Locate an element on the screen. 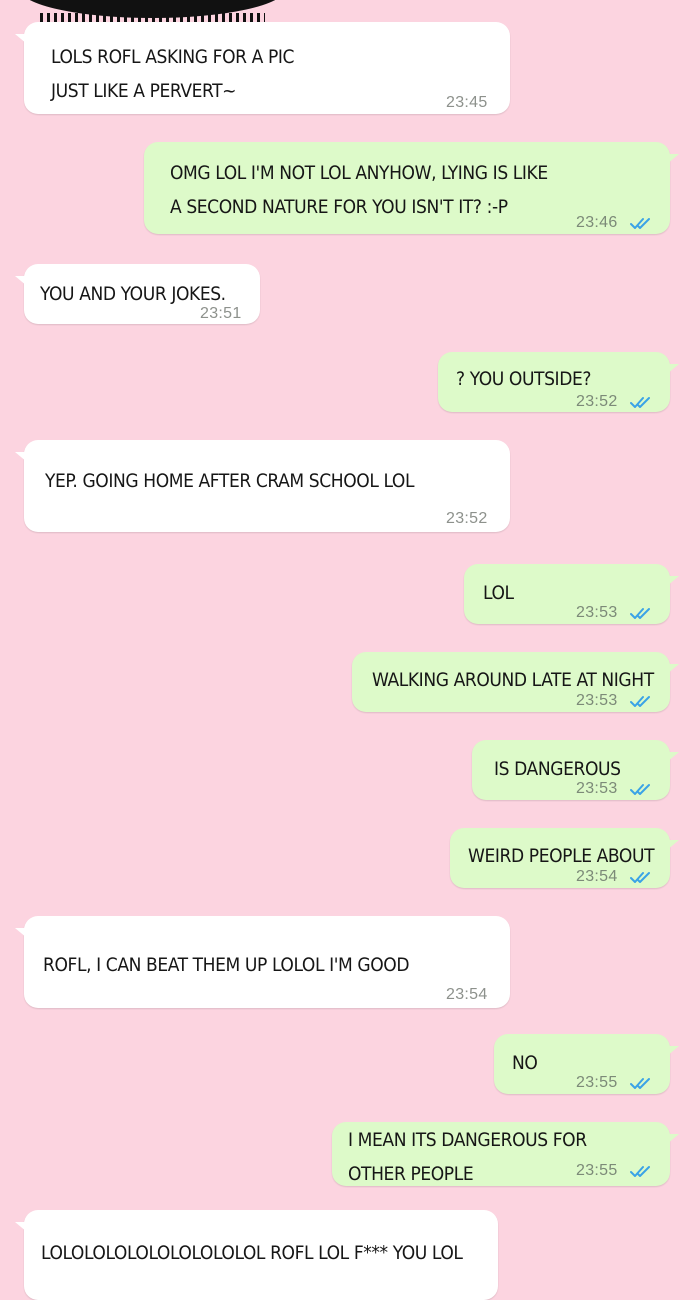  message-text: I MEAN ITS DANGEROUS FOR OTHER PEOPLE is located at coordinates (467, 1157).